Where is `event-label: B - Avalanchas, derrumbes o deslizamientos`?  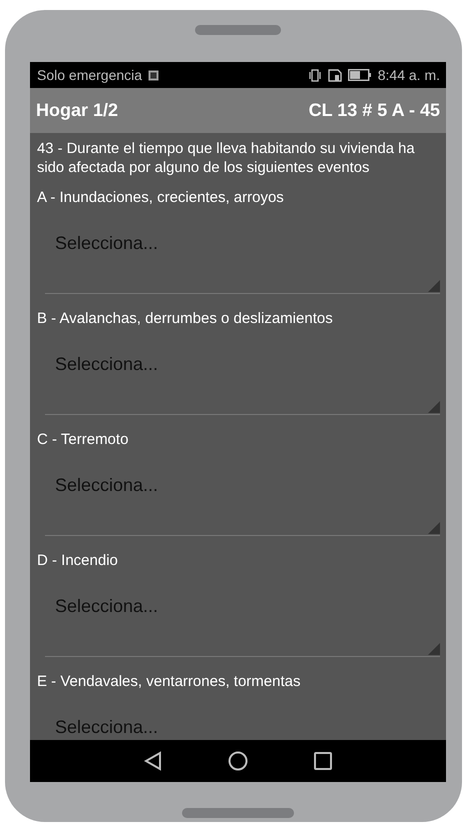
event-label: B - Avalanchas, derrumbes o deslizamientos is located at coordinates (185, 319).